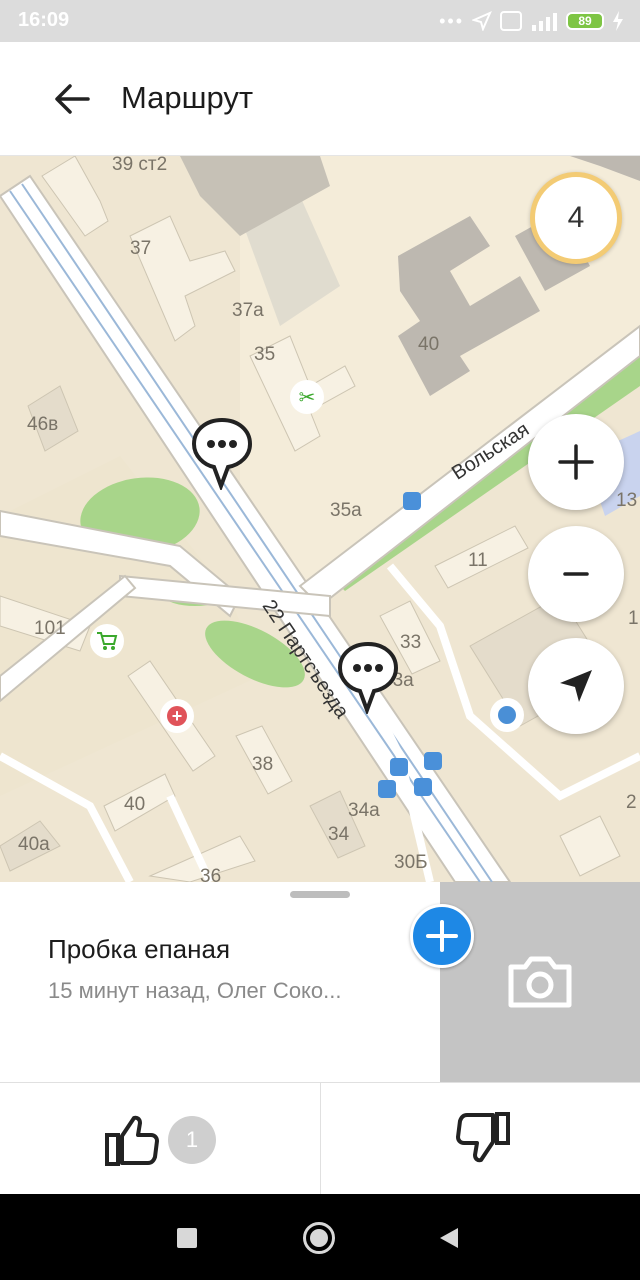 Image resolution: width=640 pixels, height=1280 pixels. Describe the element at coordinates (50, 628) in the screenshot. I see `building-label: 101` at that location.